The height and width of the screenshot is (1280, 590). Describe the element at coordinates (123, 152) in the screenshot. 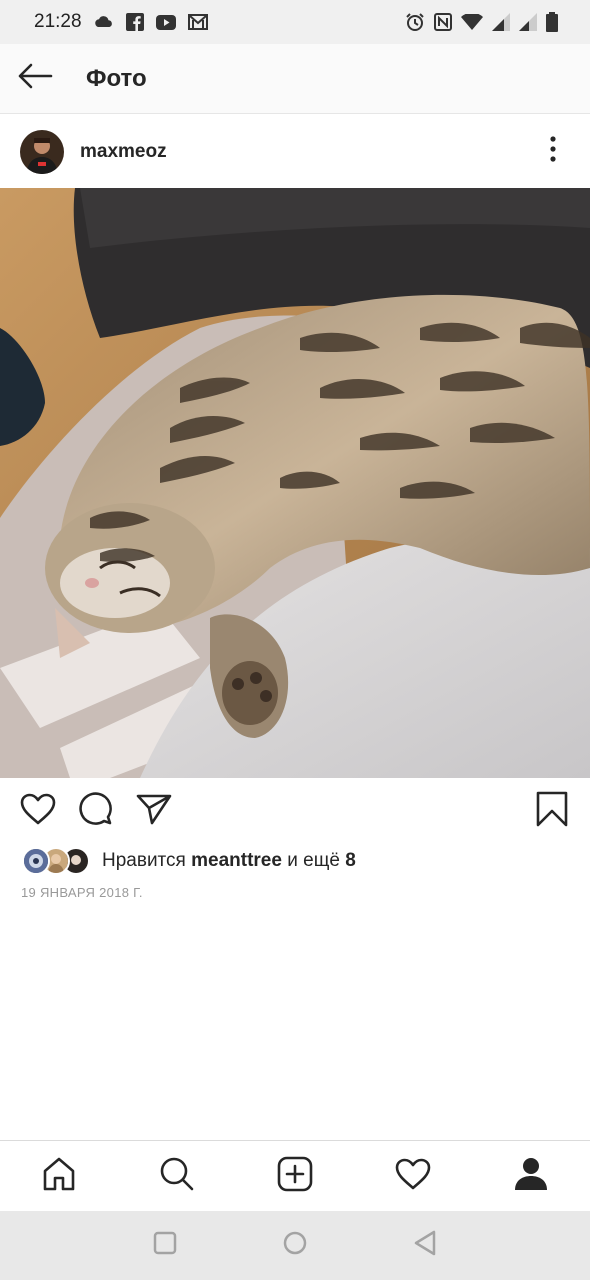

I see `post-username: maxmeoz` at that location.